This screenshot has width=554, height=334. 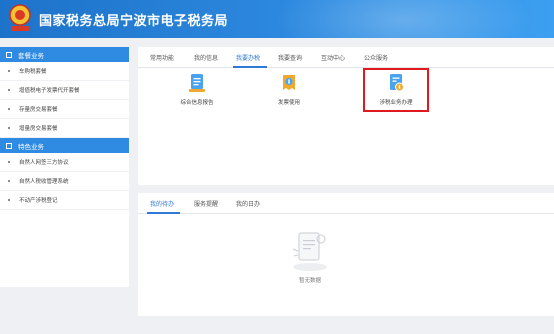 I want to click on sidebar-section-title: 特色业务, so click(x=31, y=147).